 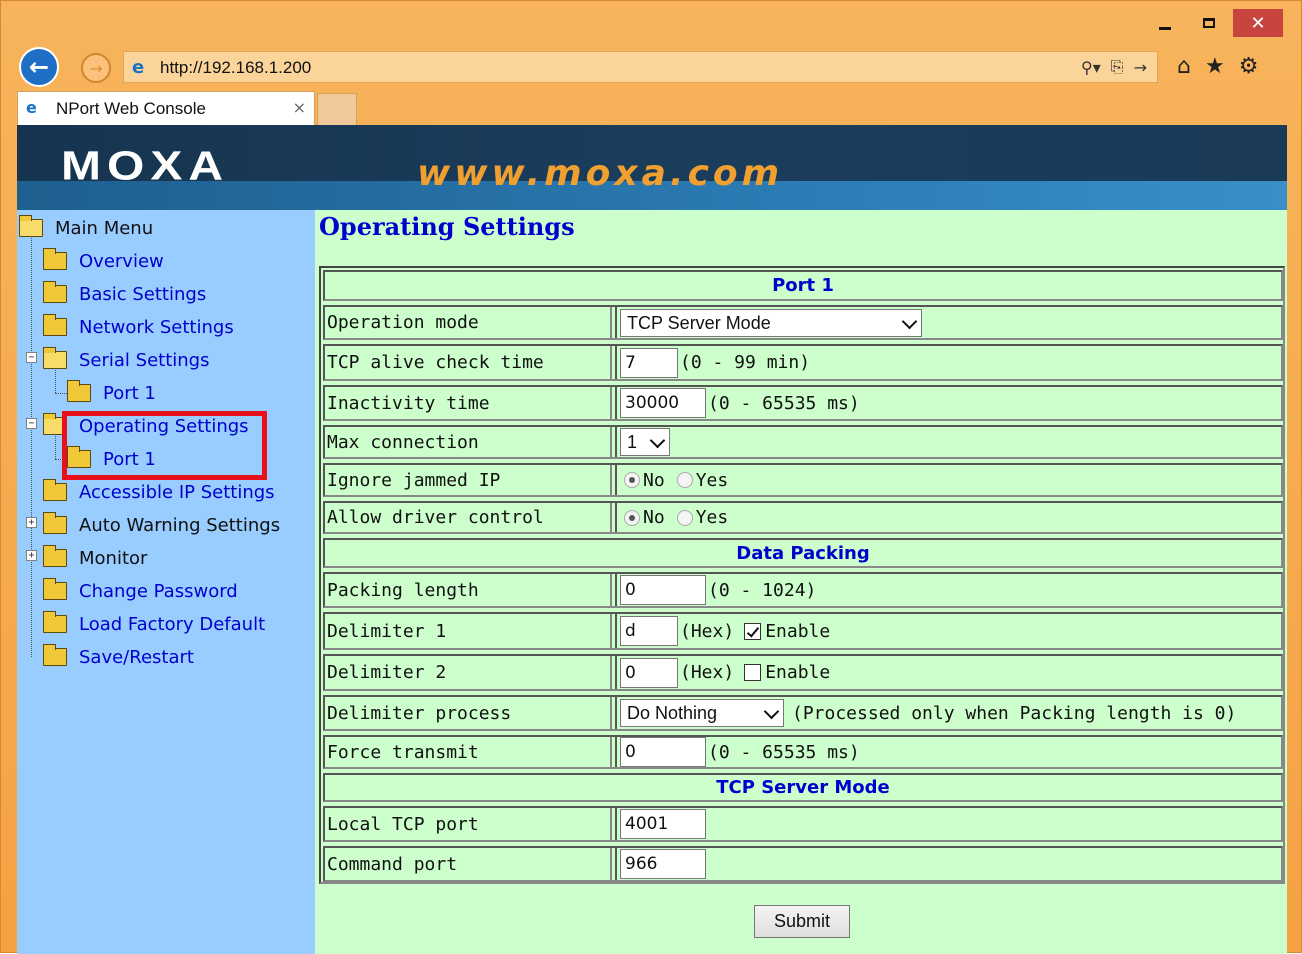 I want to click on home-icon: ⌂, so click(x=1184, y=66).